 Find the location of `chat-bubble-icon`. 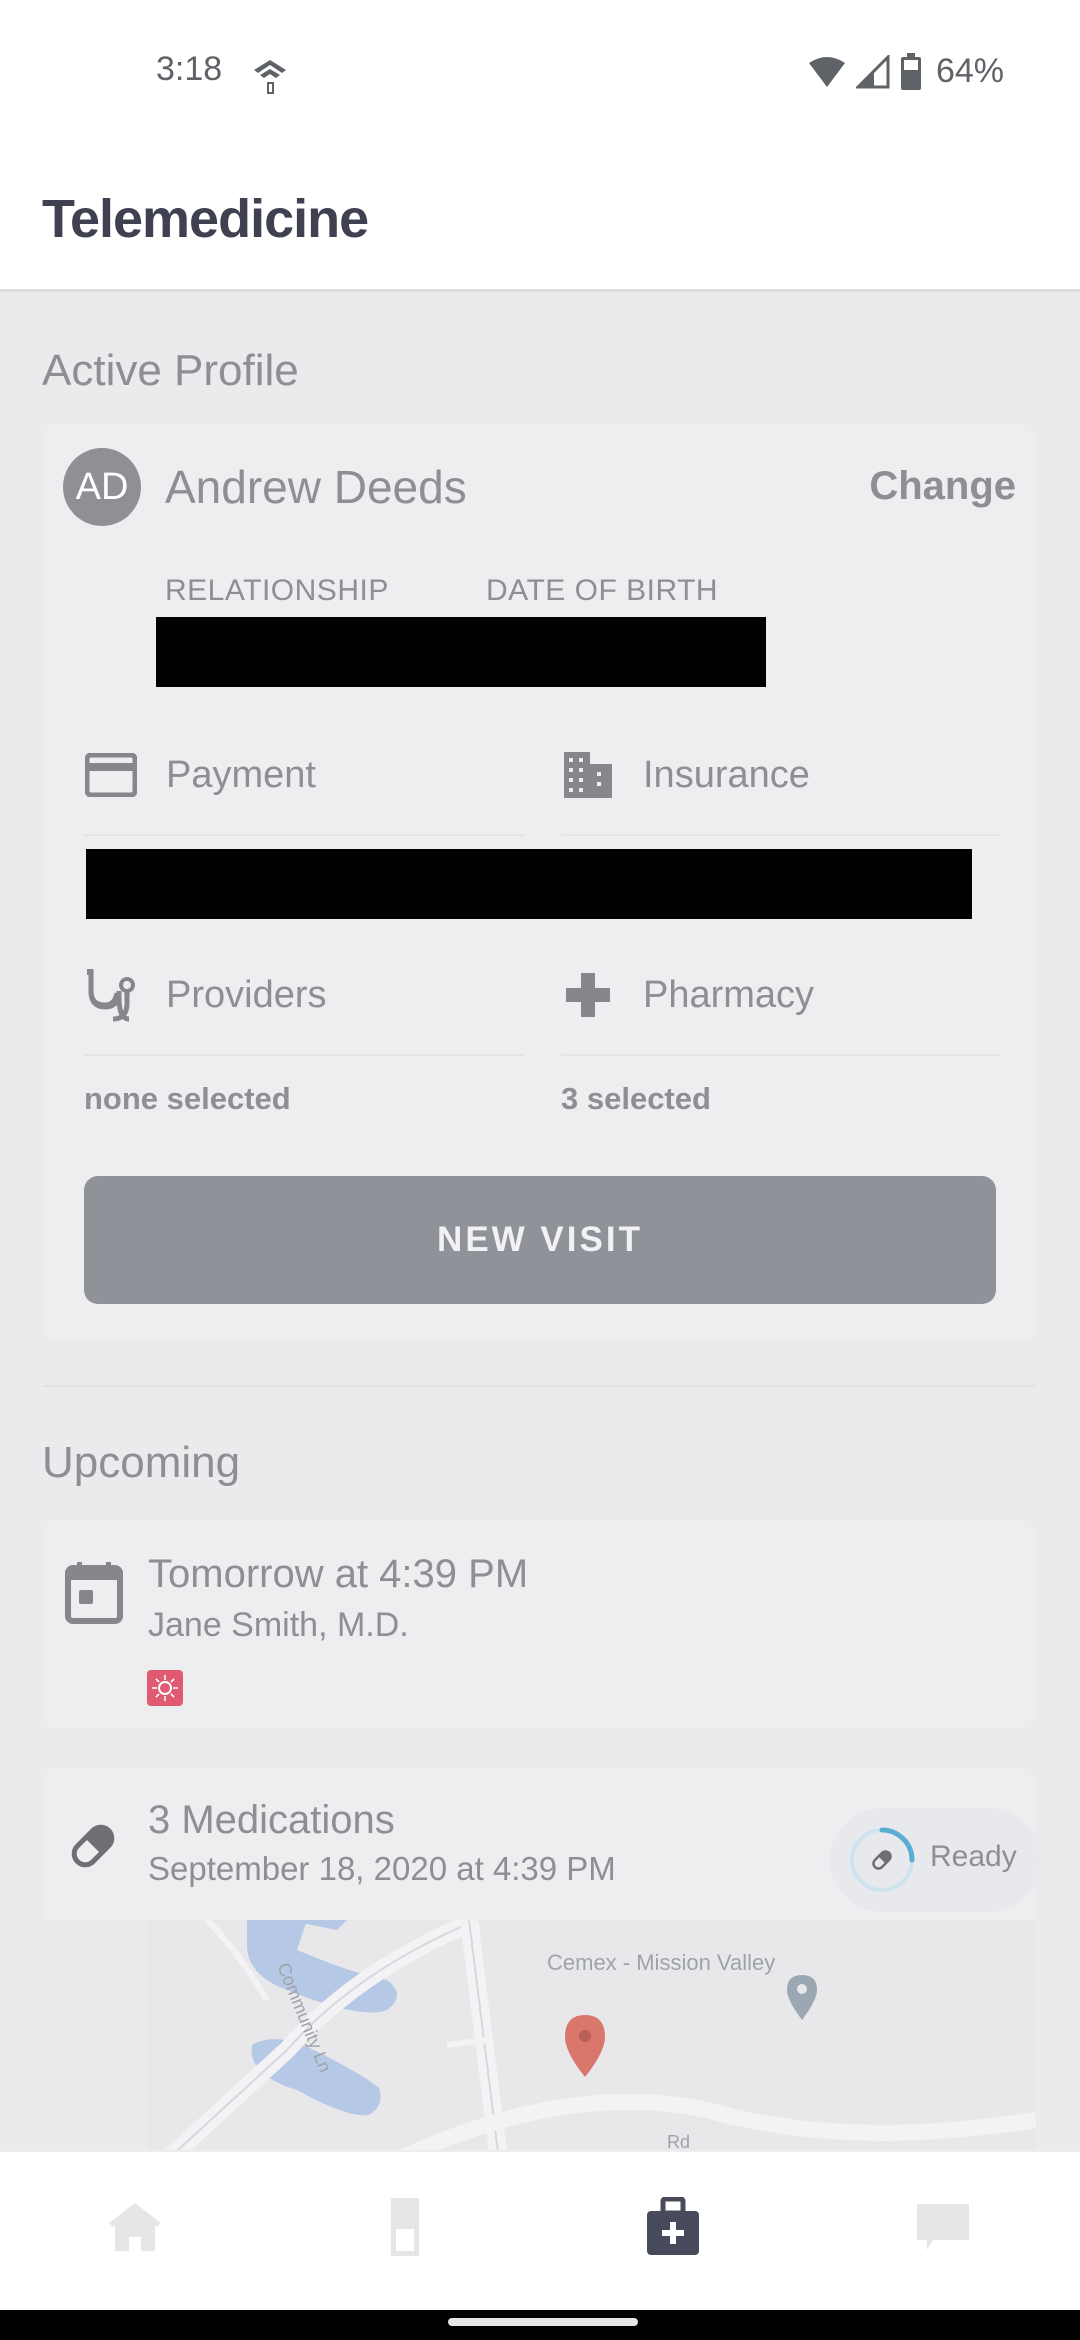

chat-bubble-icon is located at coordinates (943, 2227).